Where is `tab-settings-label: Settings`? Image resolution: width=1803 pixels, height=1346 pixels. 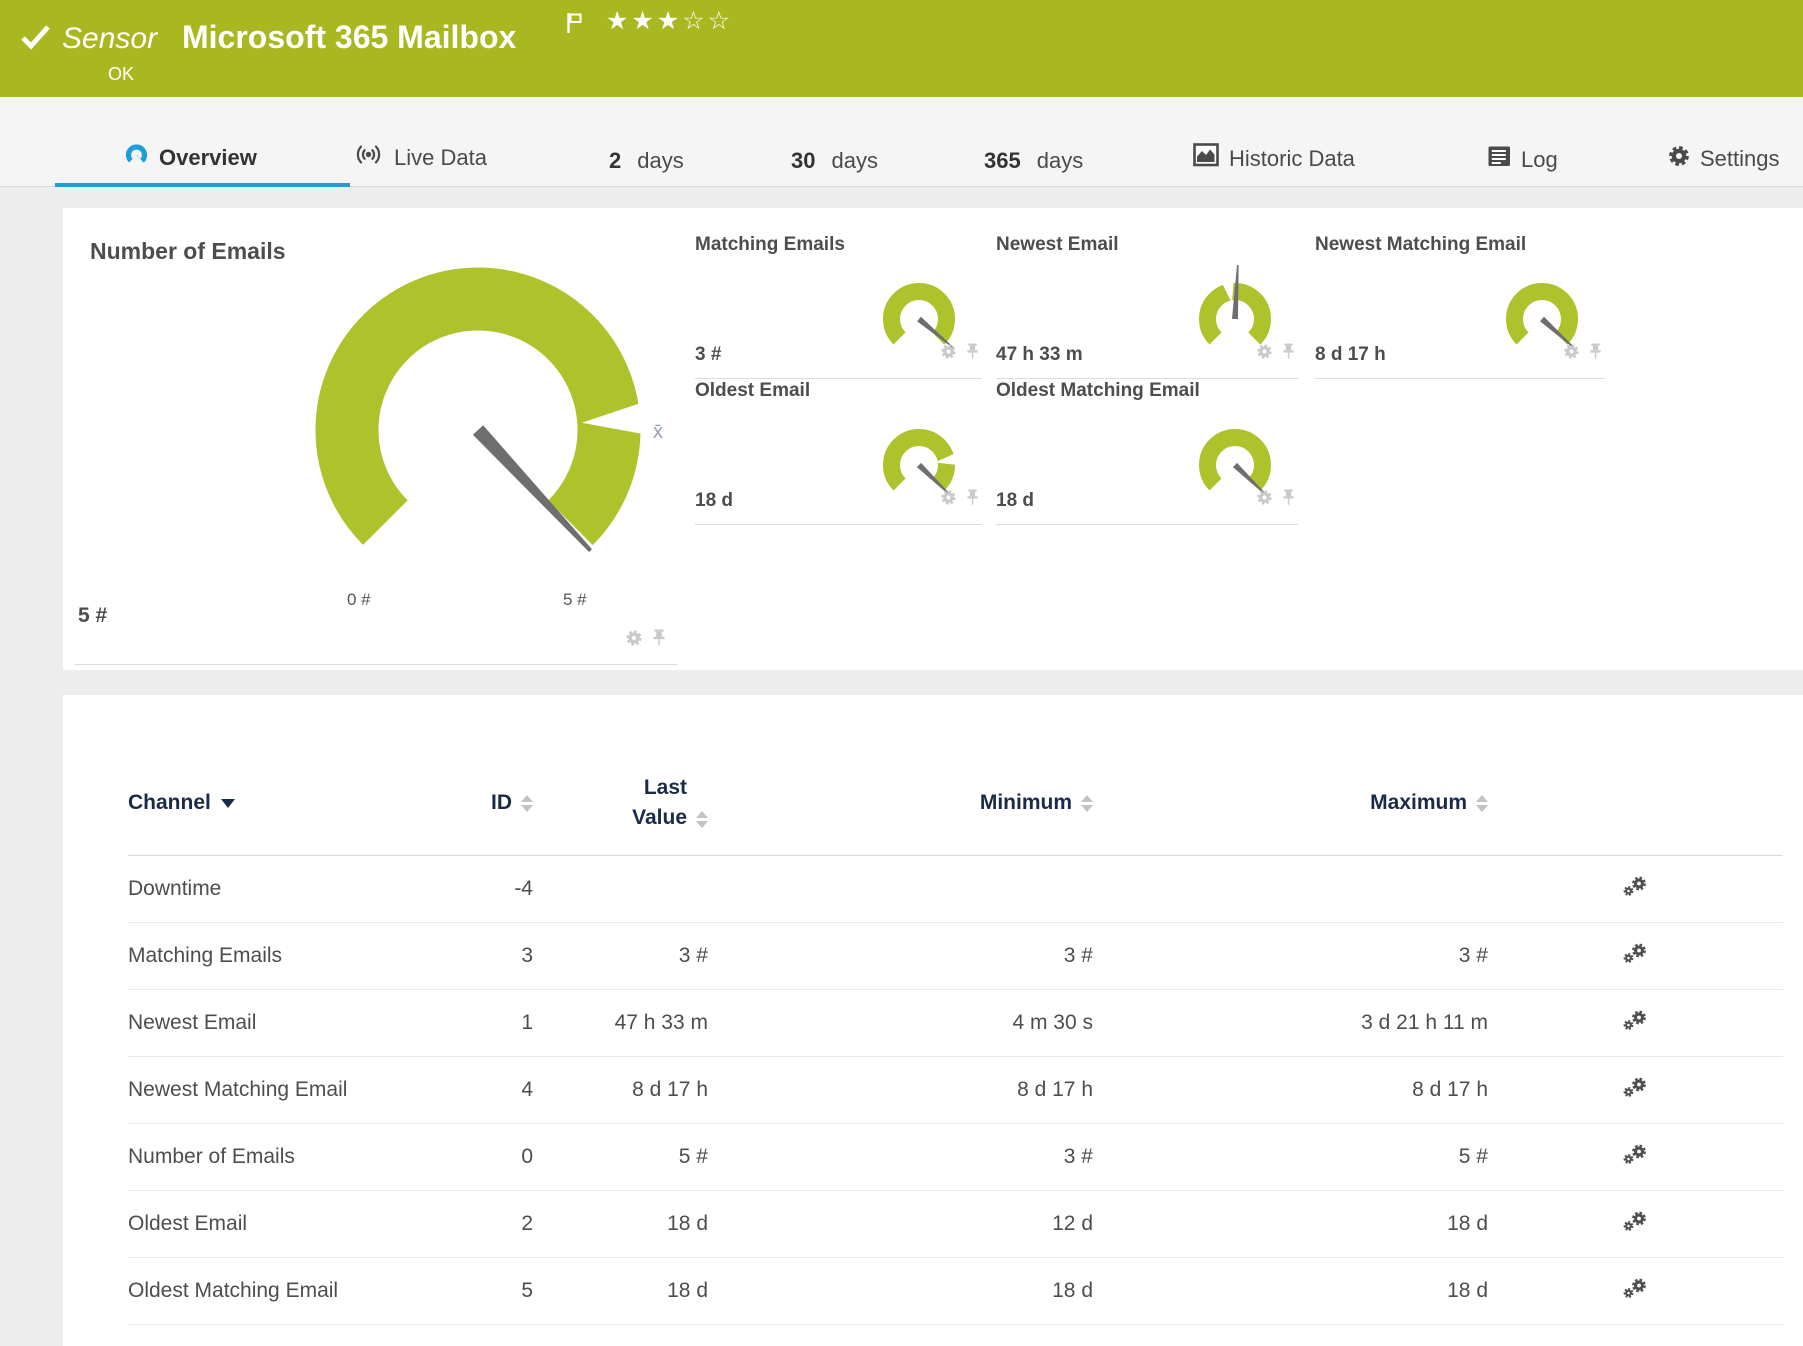
tab-settings-label: Settings is located at coordinates (1740, 158).